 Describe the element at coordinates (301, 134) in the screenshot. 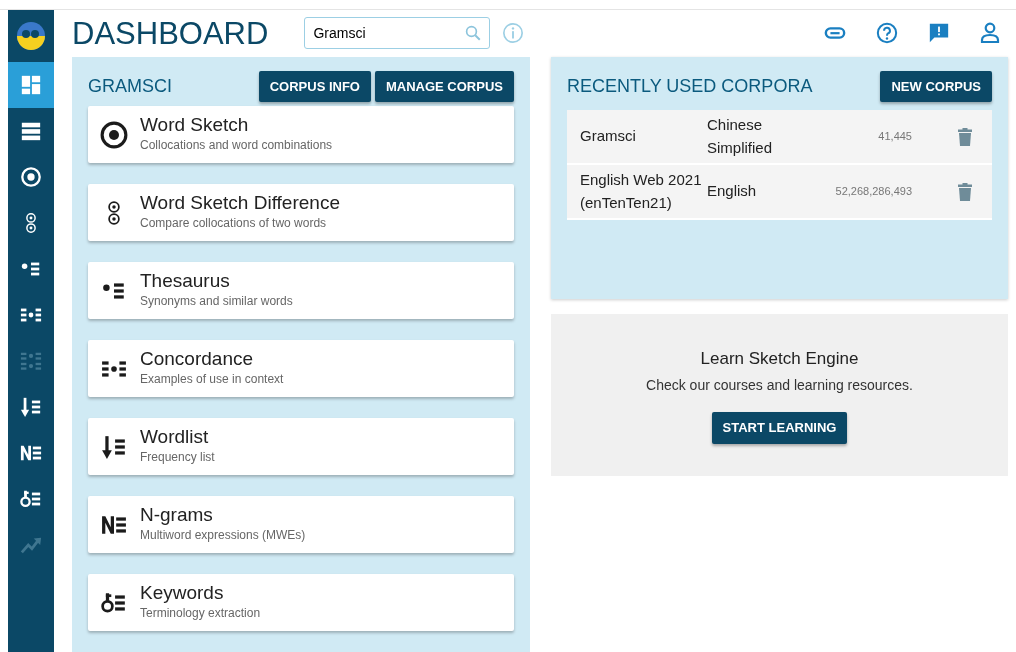

I see `tool-card: Word Sketch Collocations and word combinations` at that location.